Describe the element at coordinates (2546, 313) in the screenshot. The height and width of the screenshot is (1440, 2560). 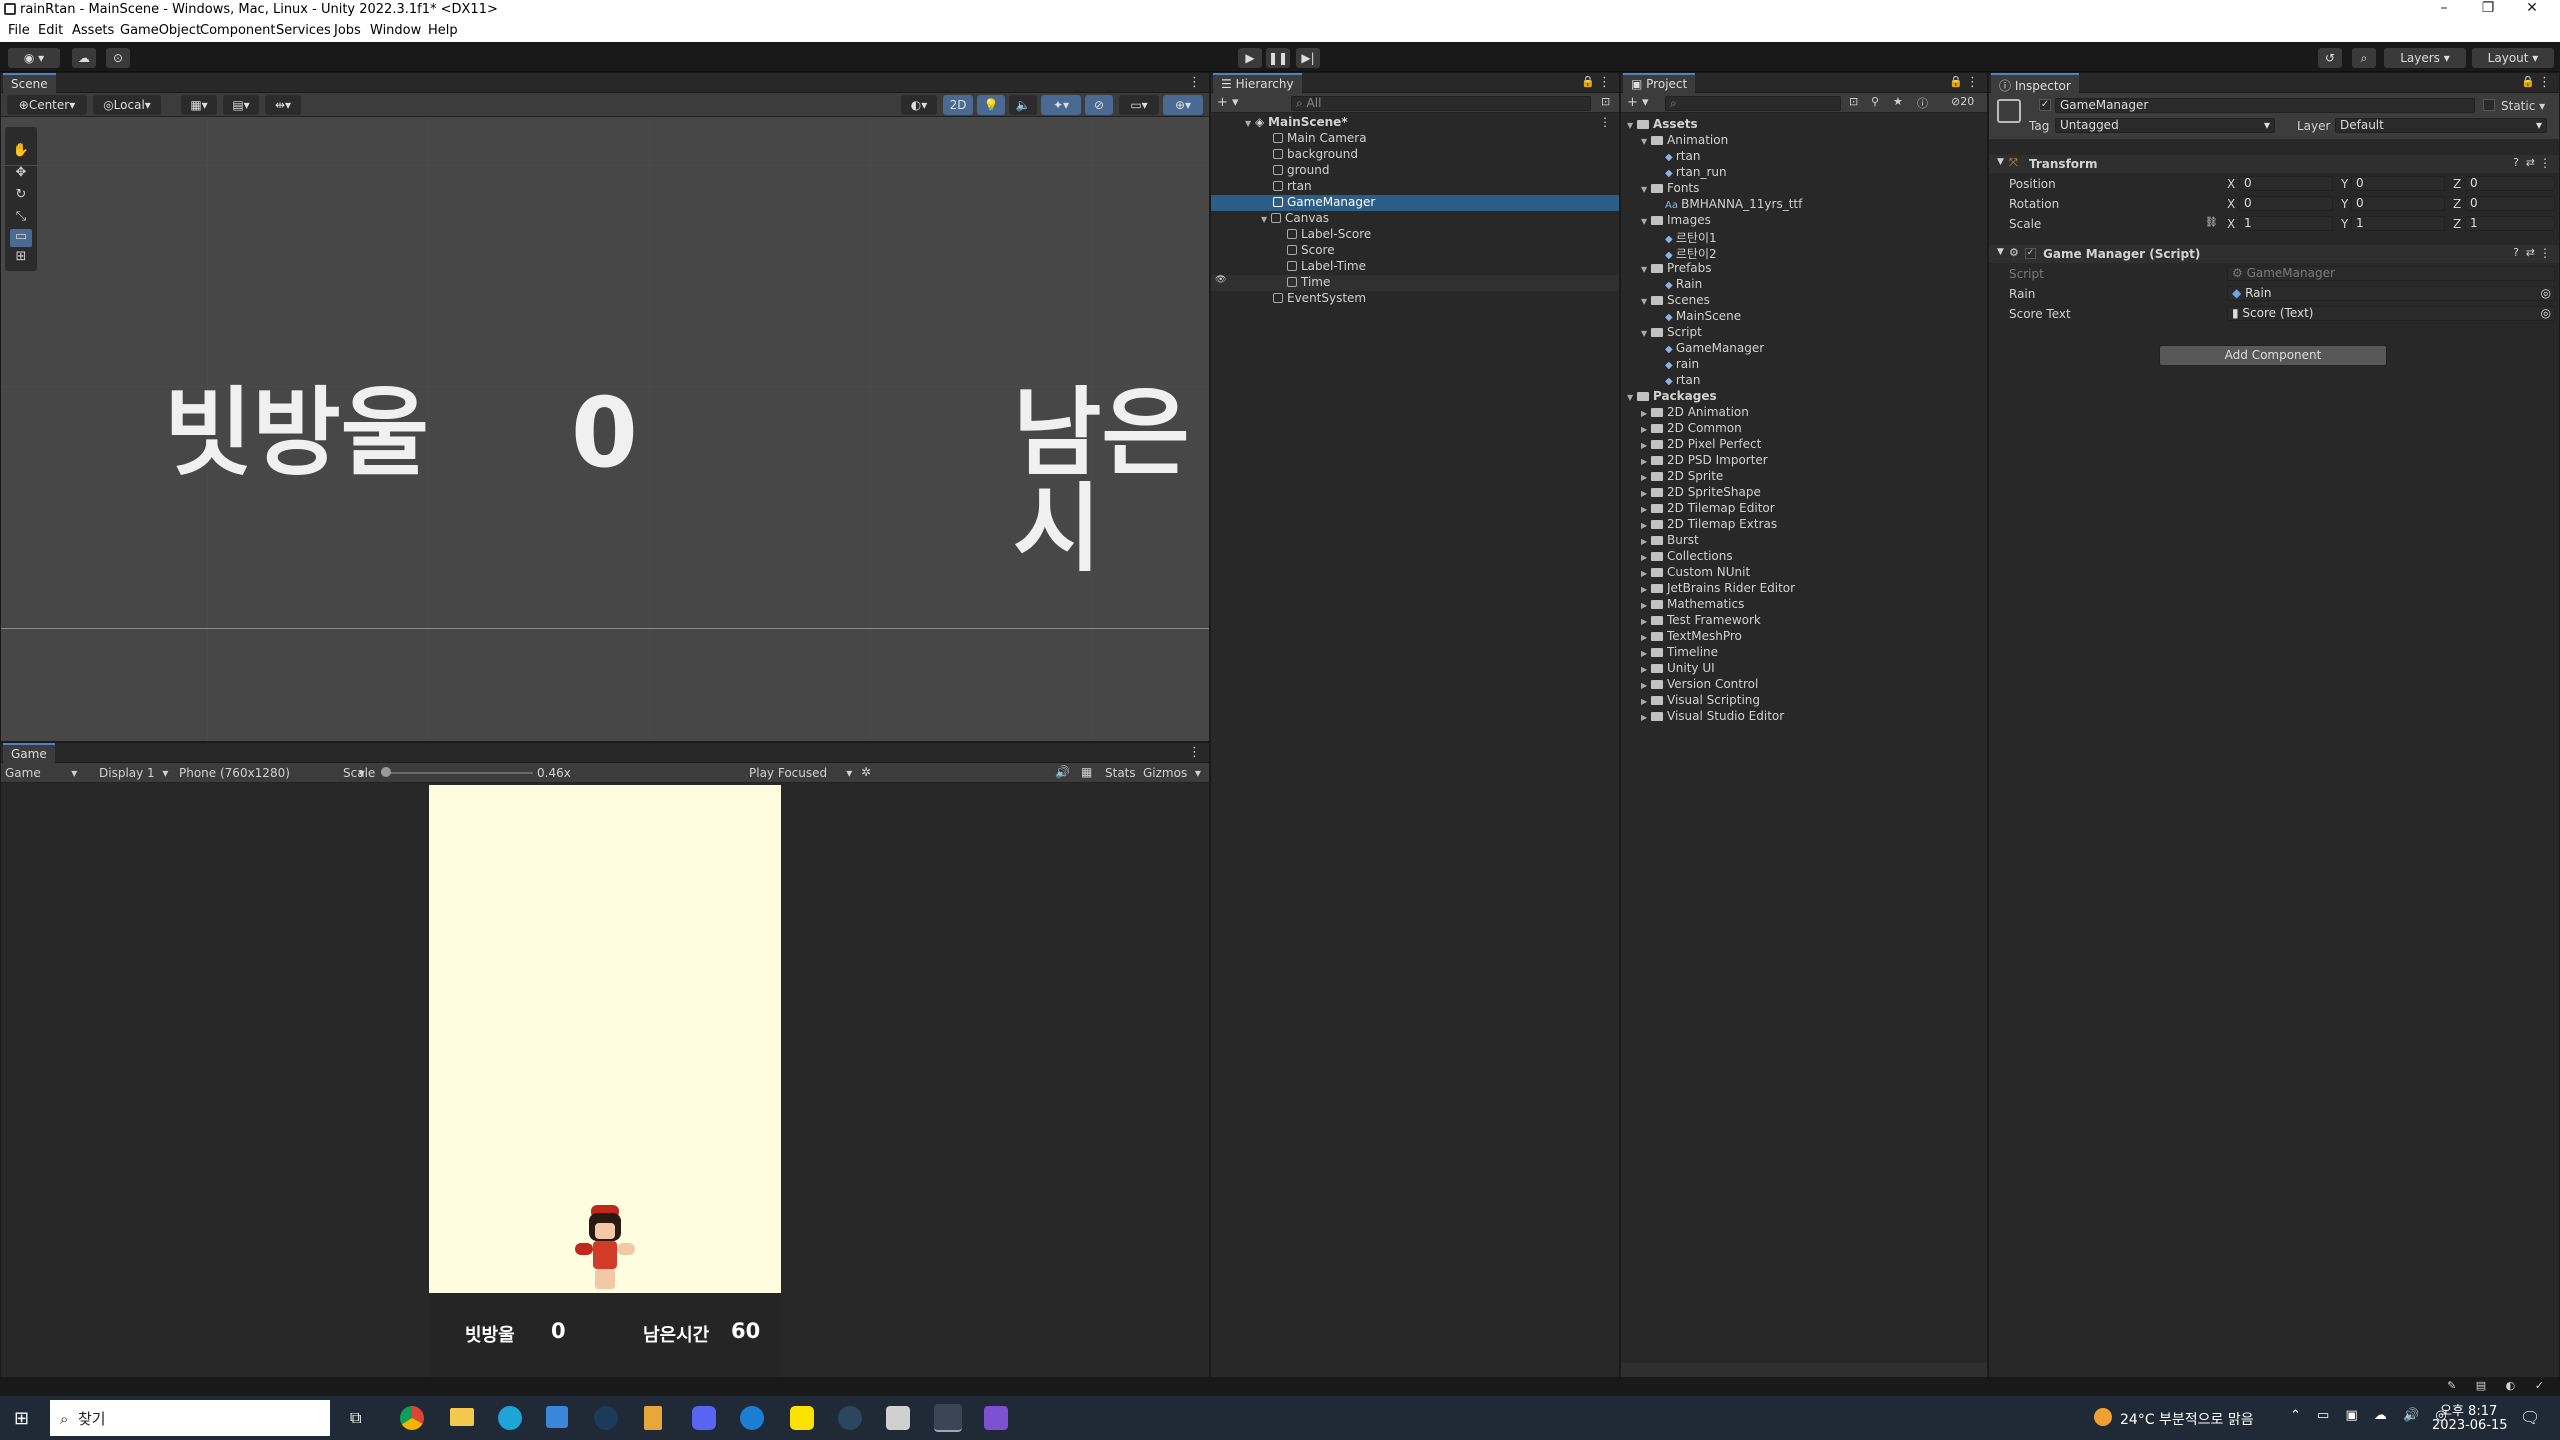
I see `object-picker-icon: ◎` at that location.